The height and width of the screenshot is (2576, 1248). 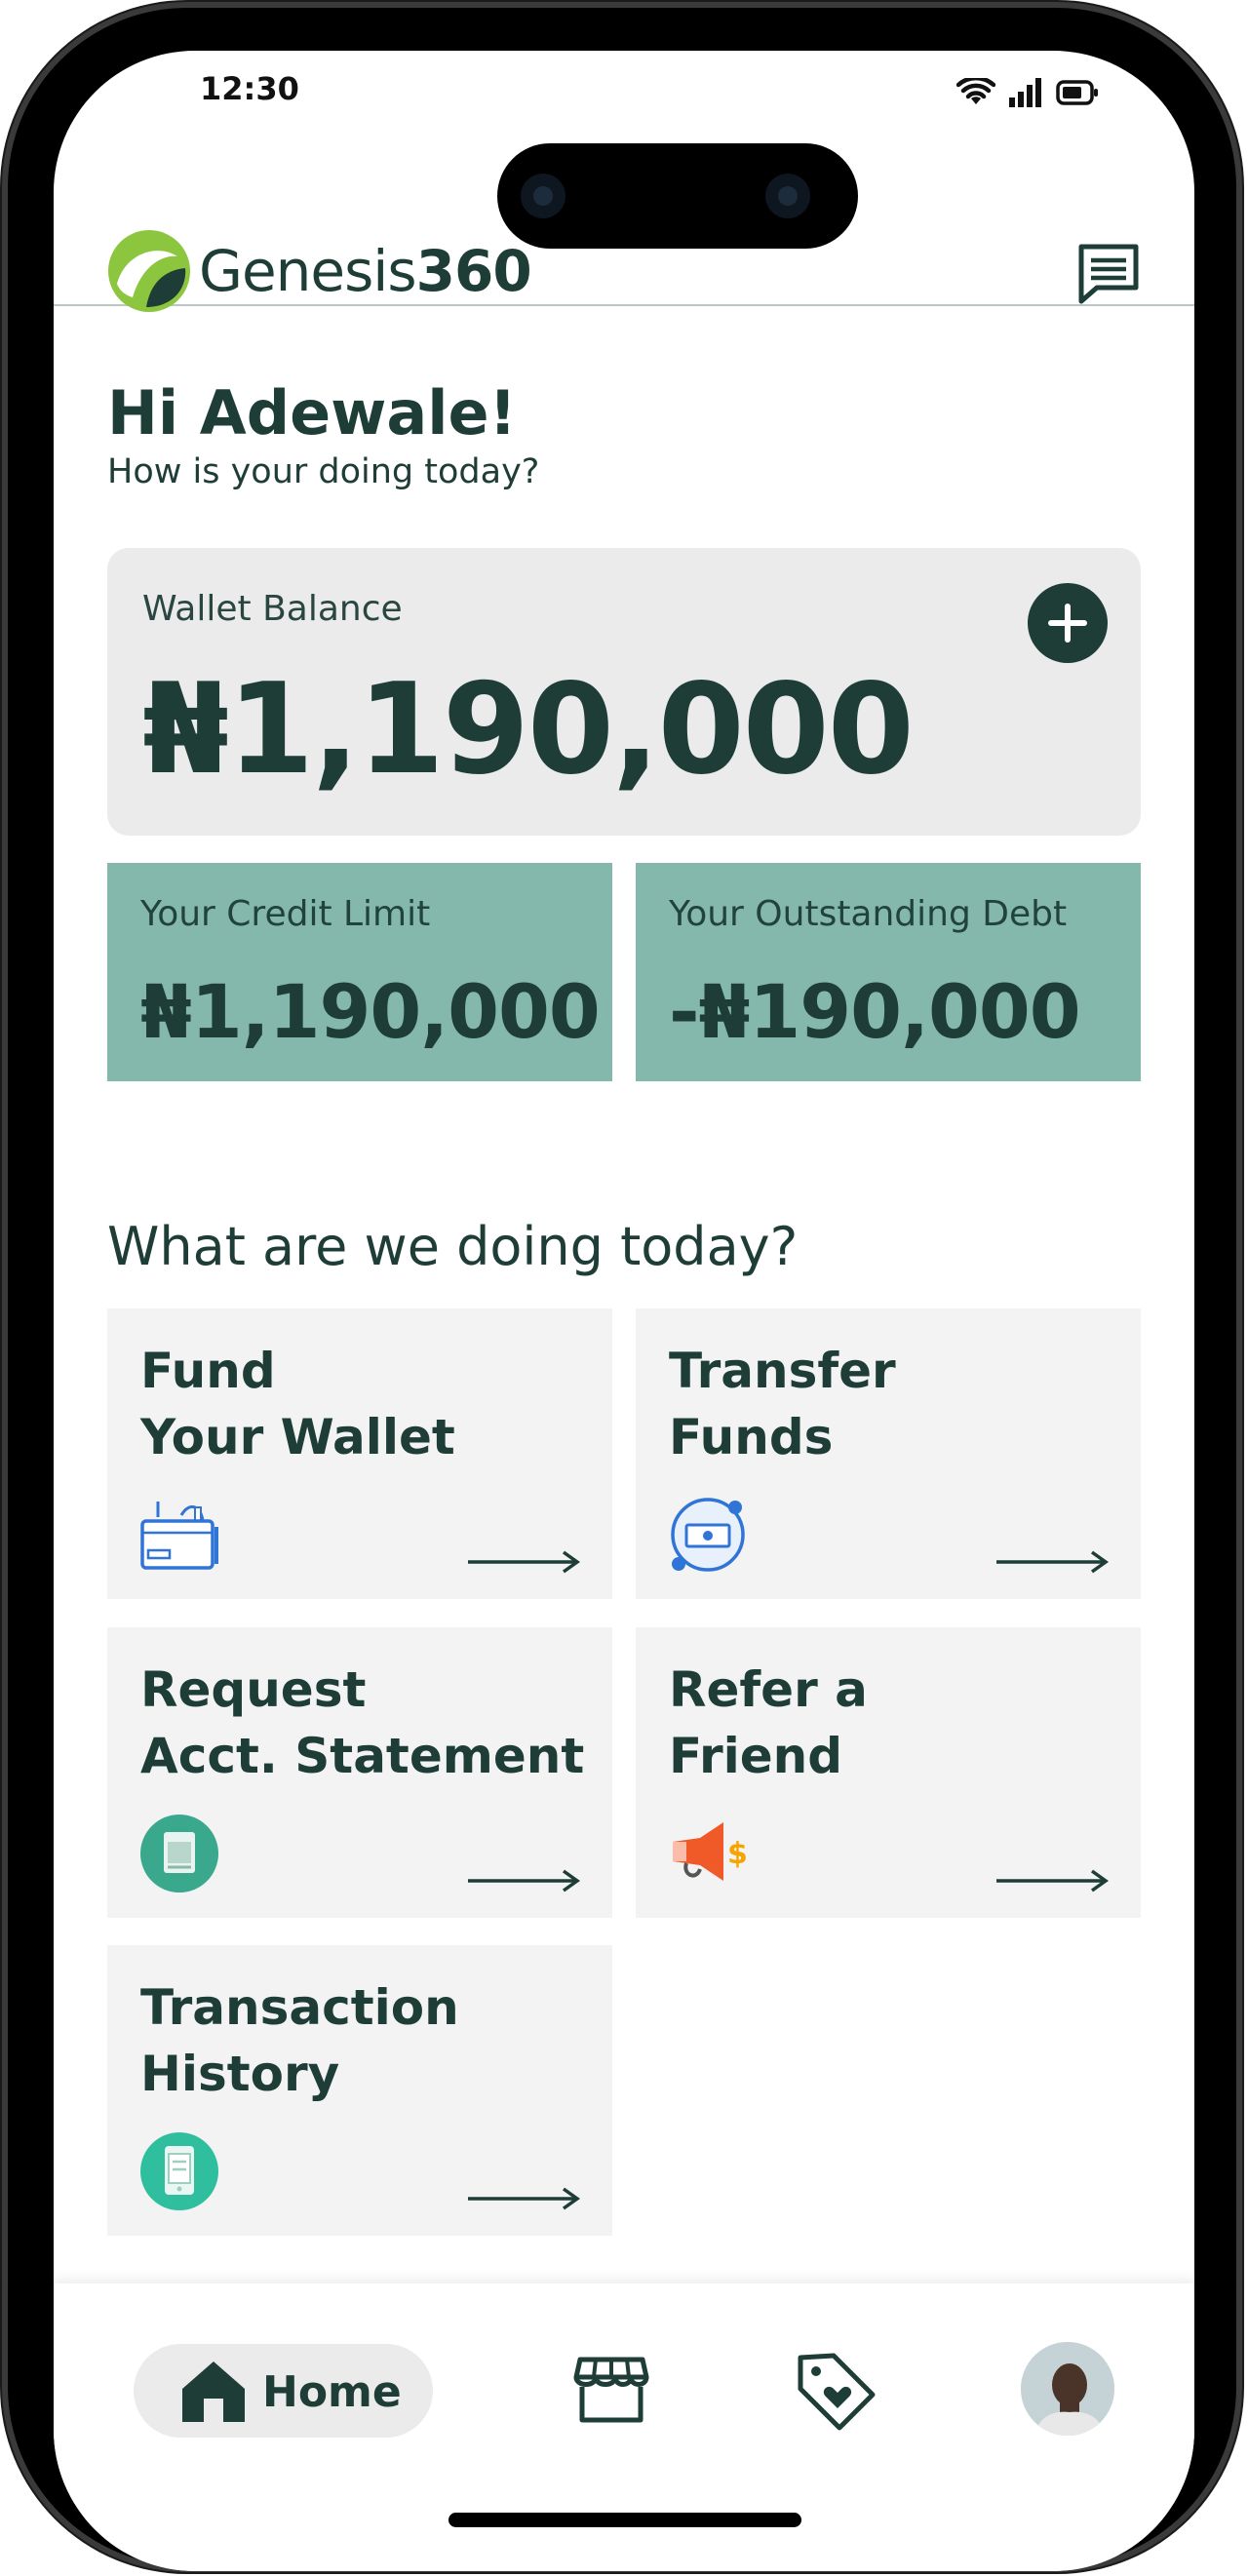 I want to click on camera-lens, so click(x=543, y=196).